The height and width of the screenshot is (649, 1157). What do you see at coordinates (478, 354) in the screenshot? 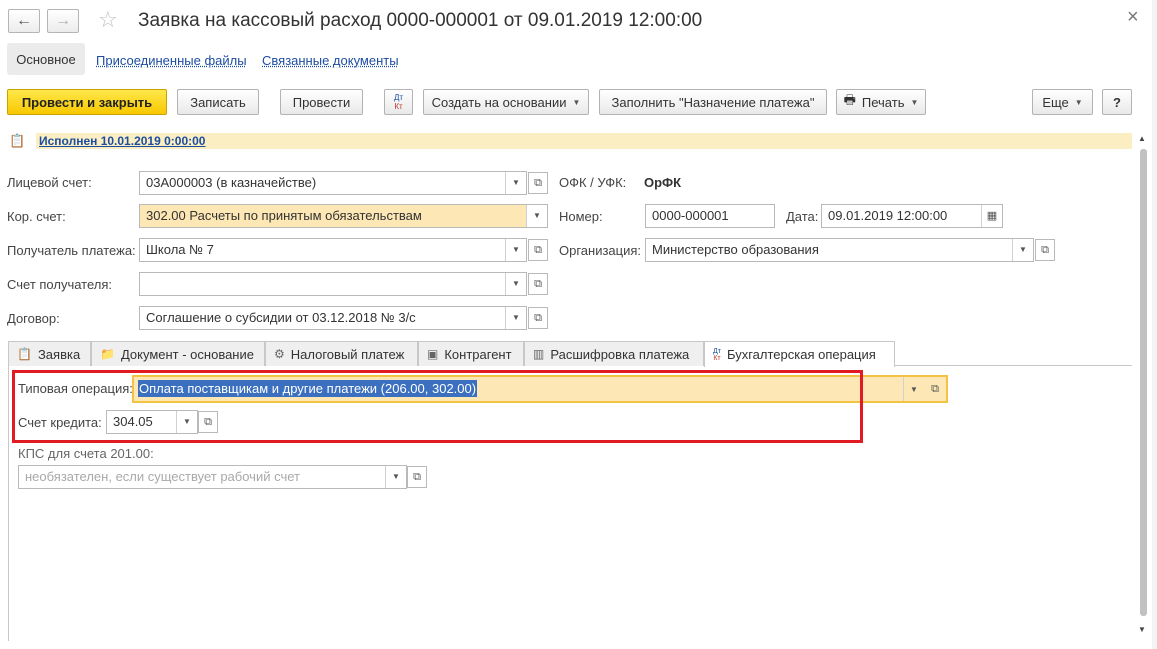
I see `tab-label: Контрагент` at bounding box center [478, 354].